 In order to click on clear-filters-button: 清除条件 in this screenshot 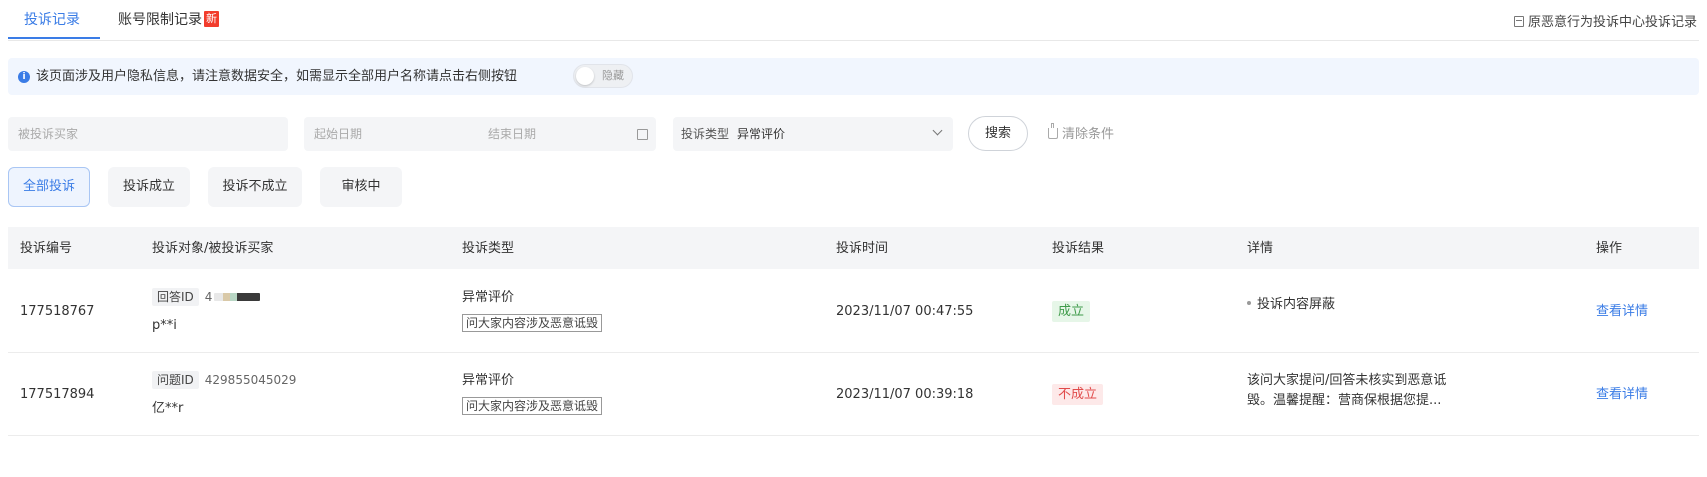, I will do `click(1081, 133)`.